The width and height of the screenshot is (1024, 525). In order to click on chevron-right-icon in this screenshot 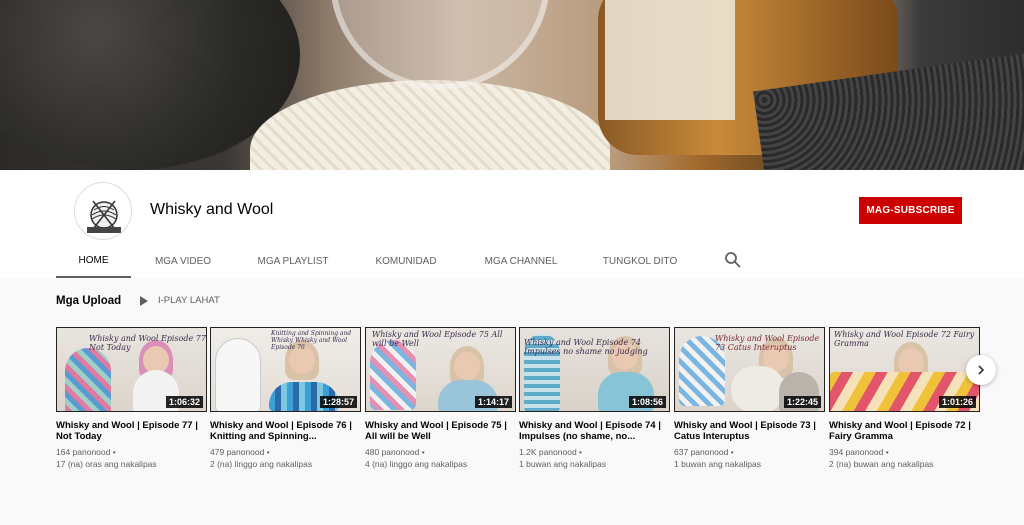, I will do `click(981, 370)`.